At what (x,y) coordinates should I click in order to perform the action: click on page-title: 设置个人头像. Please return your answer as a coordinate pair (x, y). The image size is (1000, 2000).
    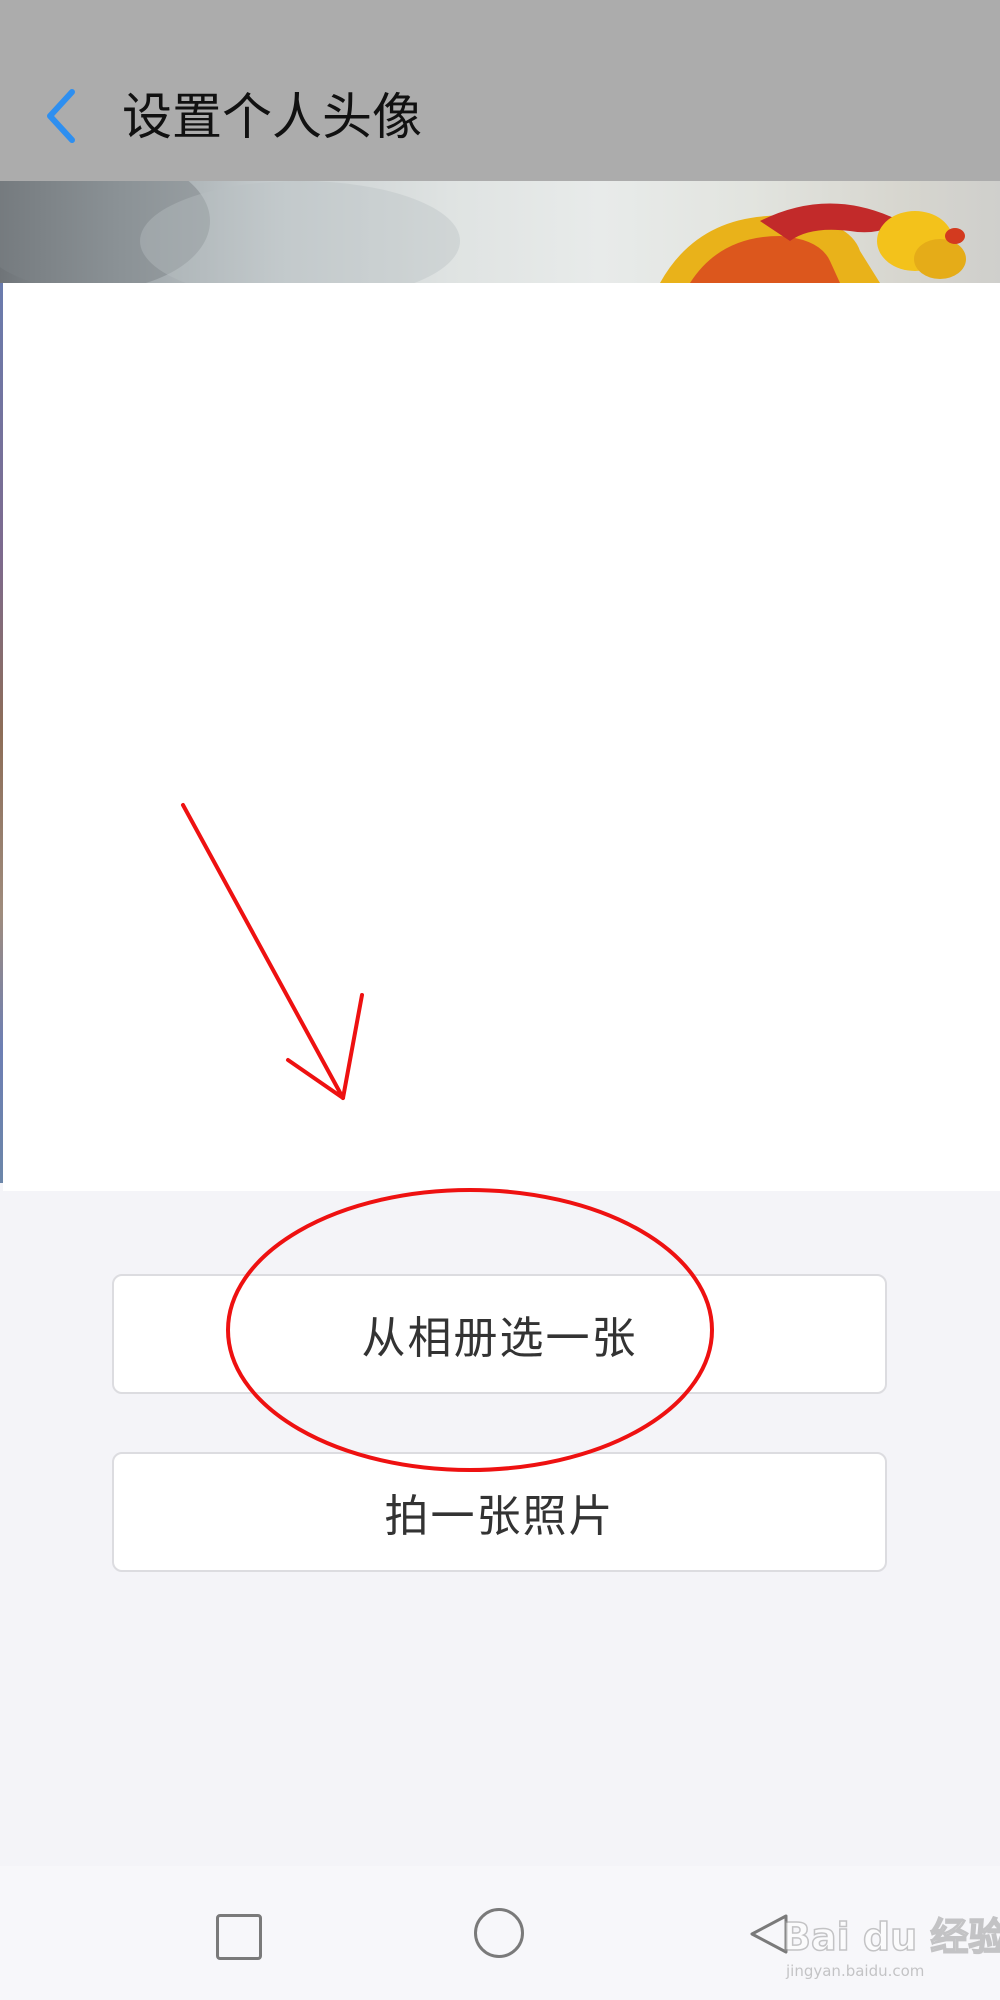
    Looking at the image, I should click on (272, 117).